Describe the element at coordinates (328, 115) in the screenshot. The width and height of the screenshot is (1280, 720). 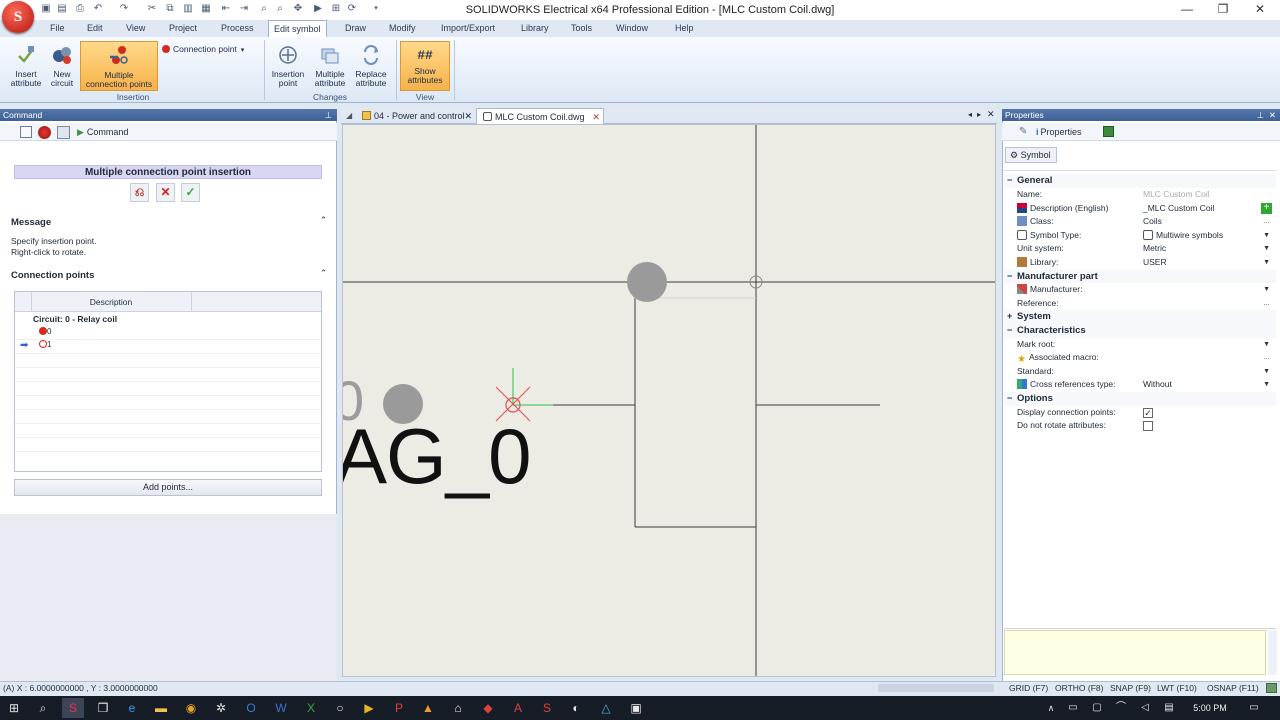
I see `pin-icon: ⊥` at that location.